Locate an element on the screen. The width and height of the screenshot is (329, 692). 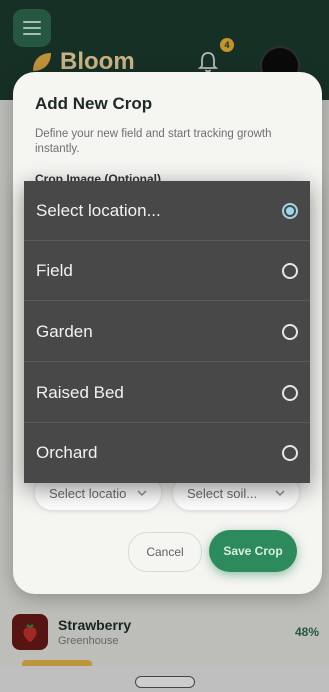
radio-selected-icon is located at coordinates (290, 210).